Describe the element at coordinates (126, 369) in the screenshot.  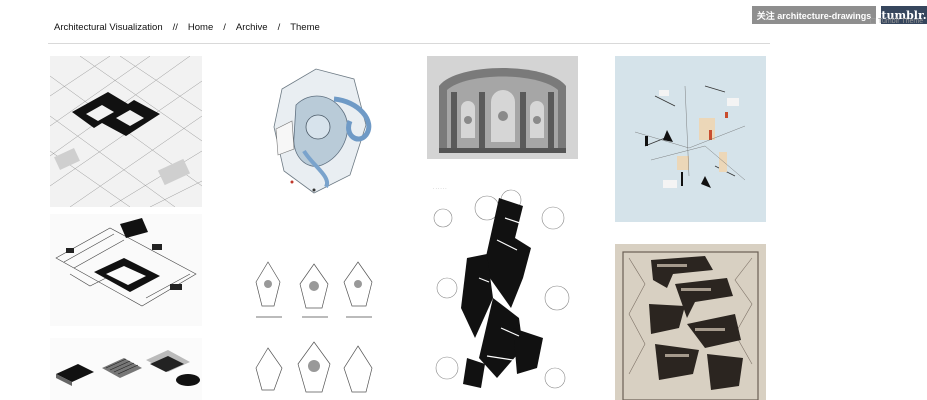
I see `post-image-small-isometric-models-row` at that location.